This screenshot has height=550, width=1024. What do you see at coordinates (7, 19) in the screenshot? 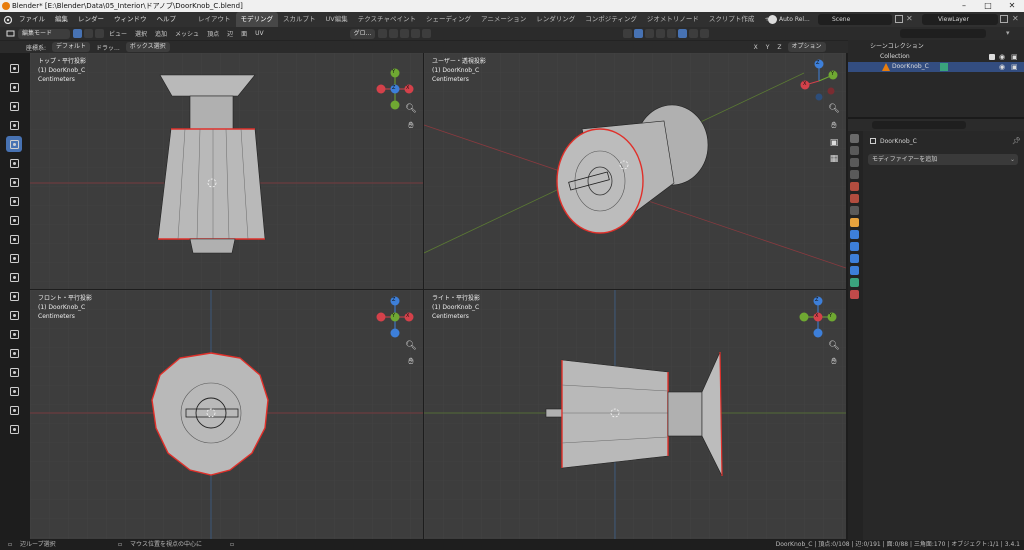
I see `blender-menu-icon` at bounding box center [7, 19].